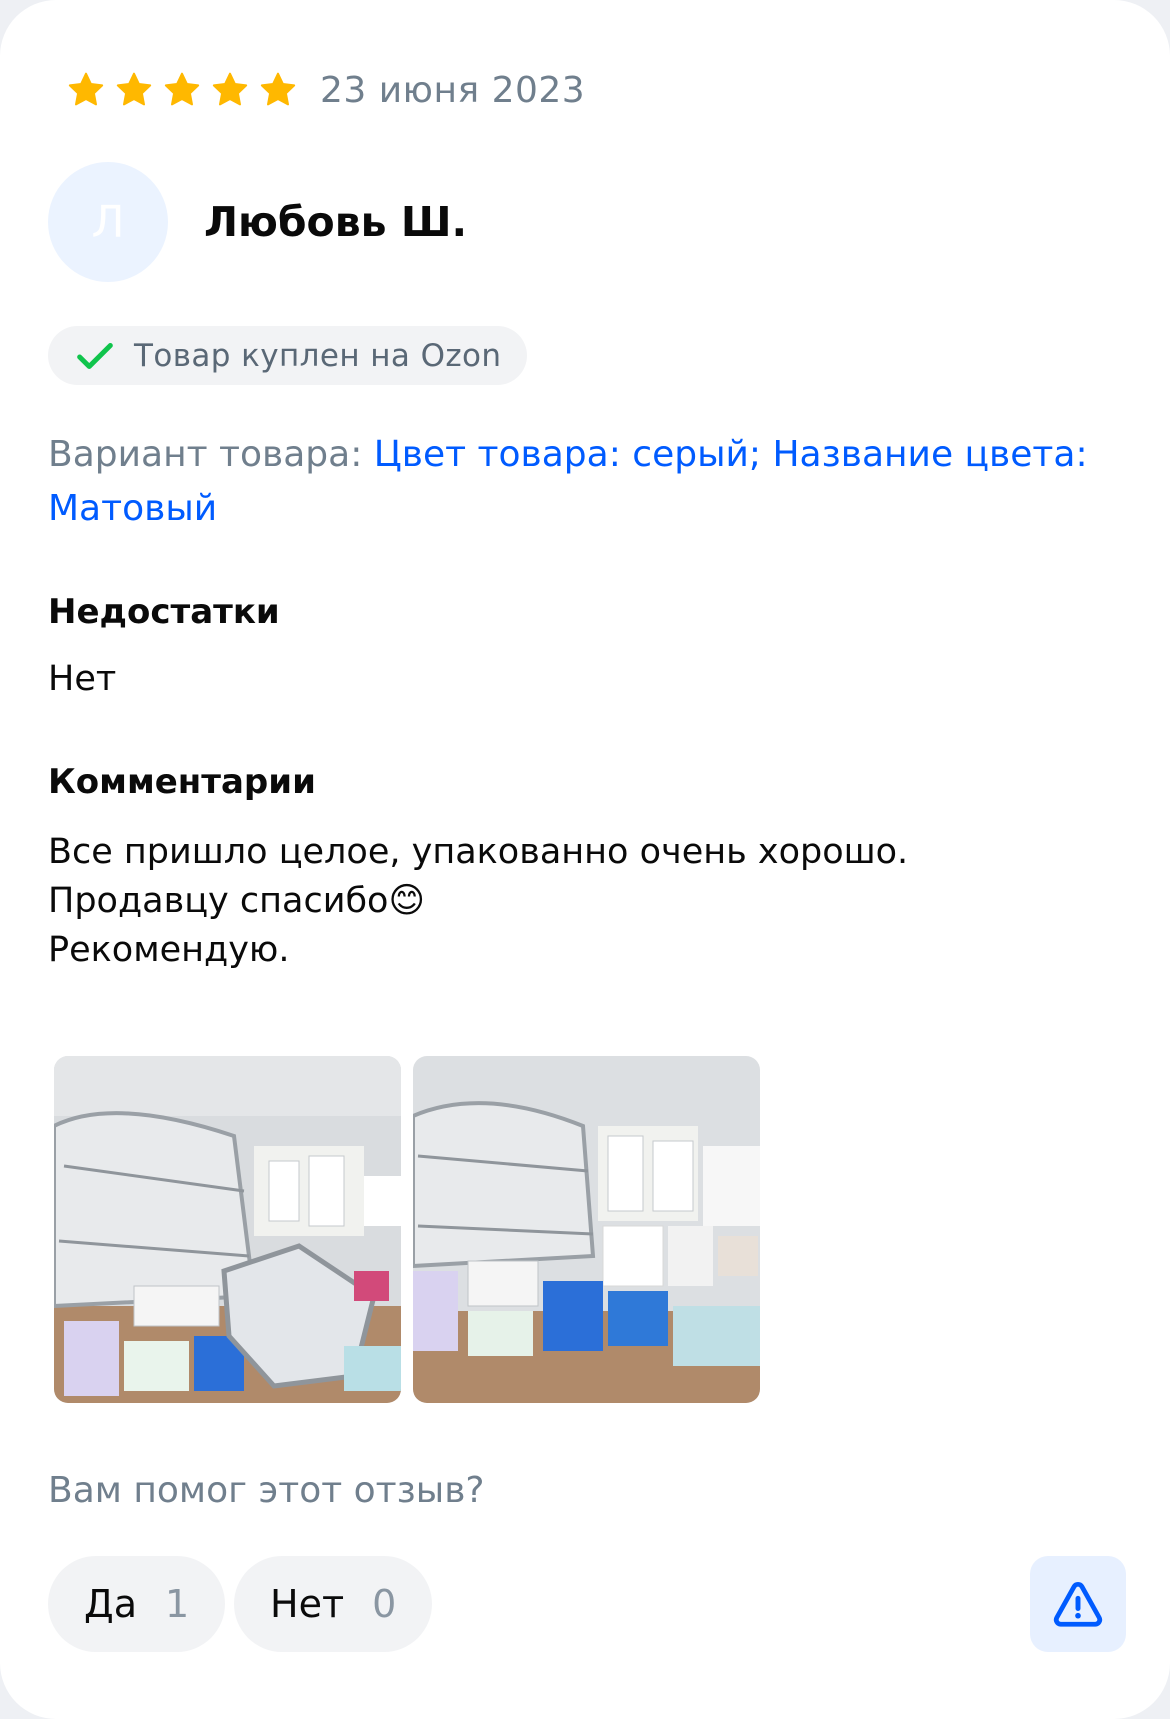  I want to click on vote-yes-button: Да 1, so click(137, 1604).